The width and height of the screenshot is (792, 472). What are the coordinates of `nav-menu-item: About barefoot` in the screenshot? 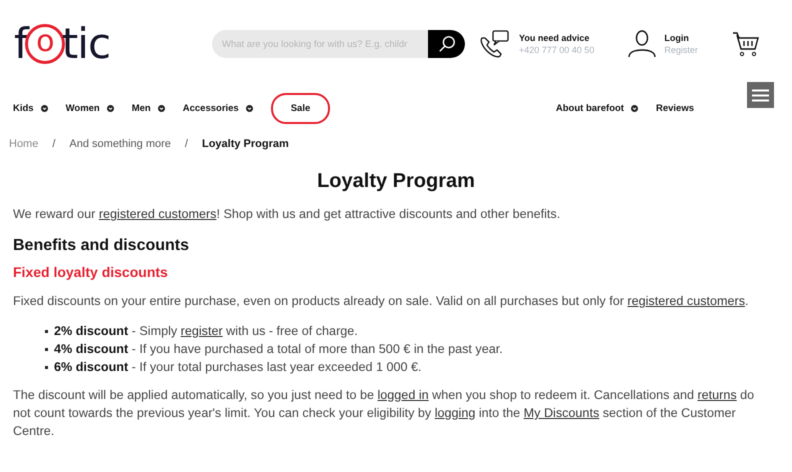 It's located at (597, 108).